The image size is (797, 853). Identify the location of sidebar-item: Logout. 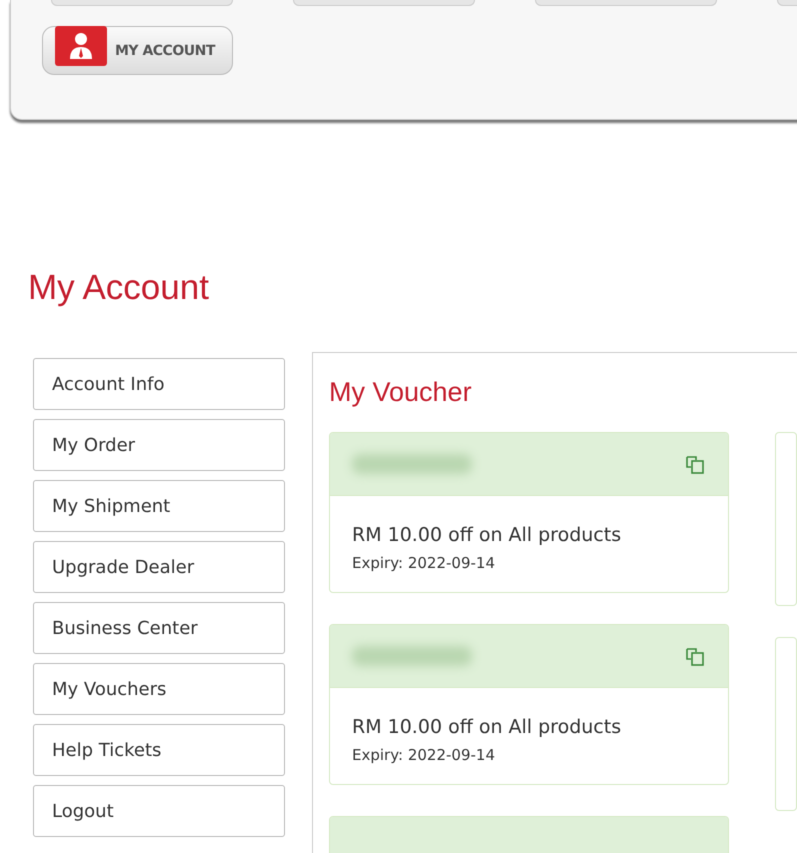
(159, 811).